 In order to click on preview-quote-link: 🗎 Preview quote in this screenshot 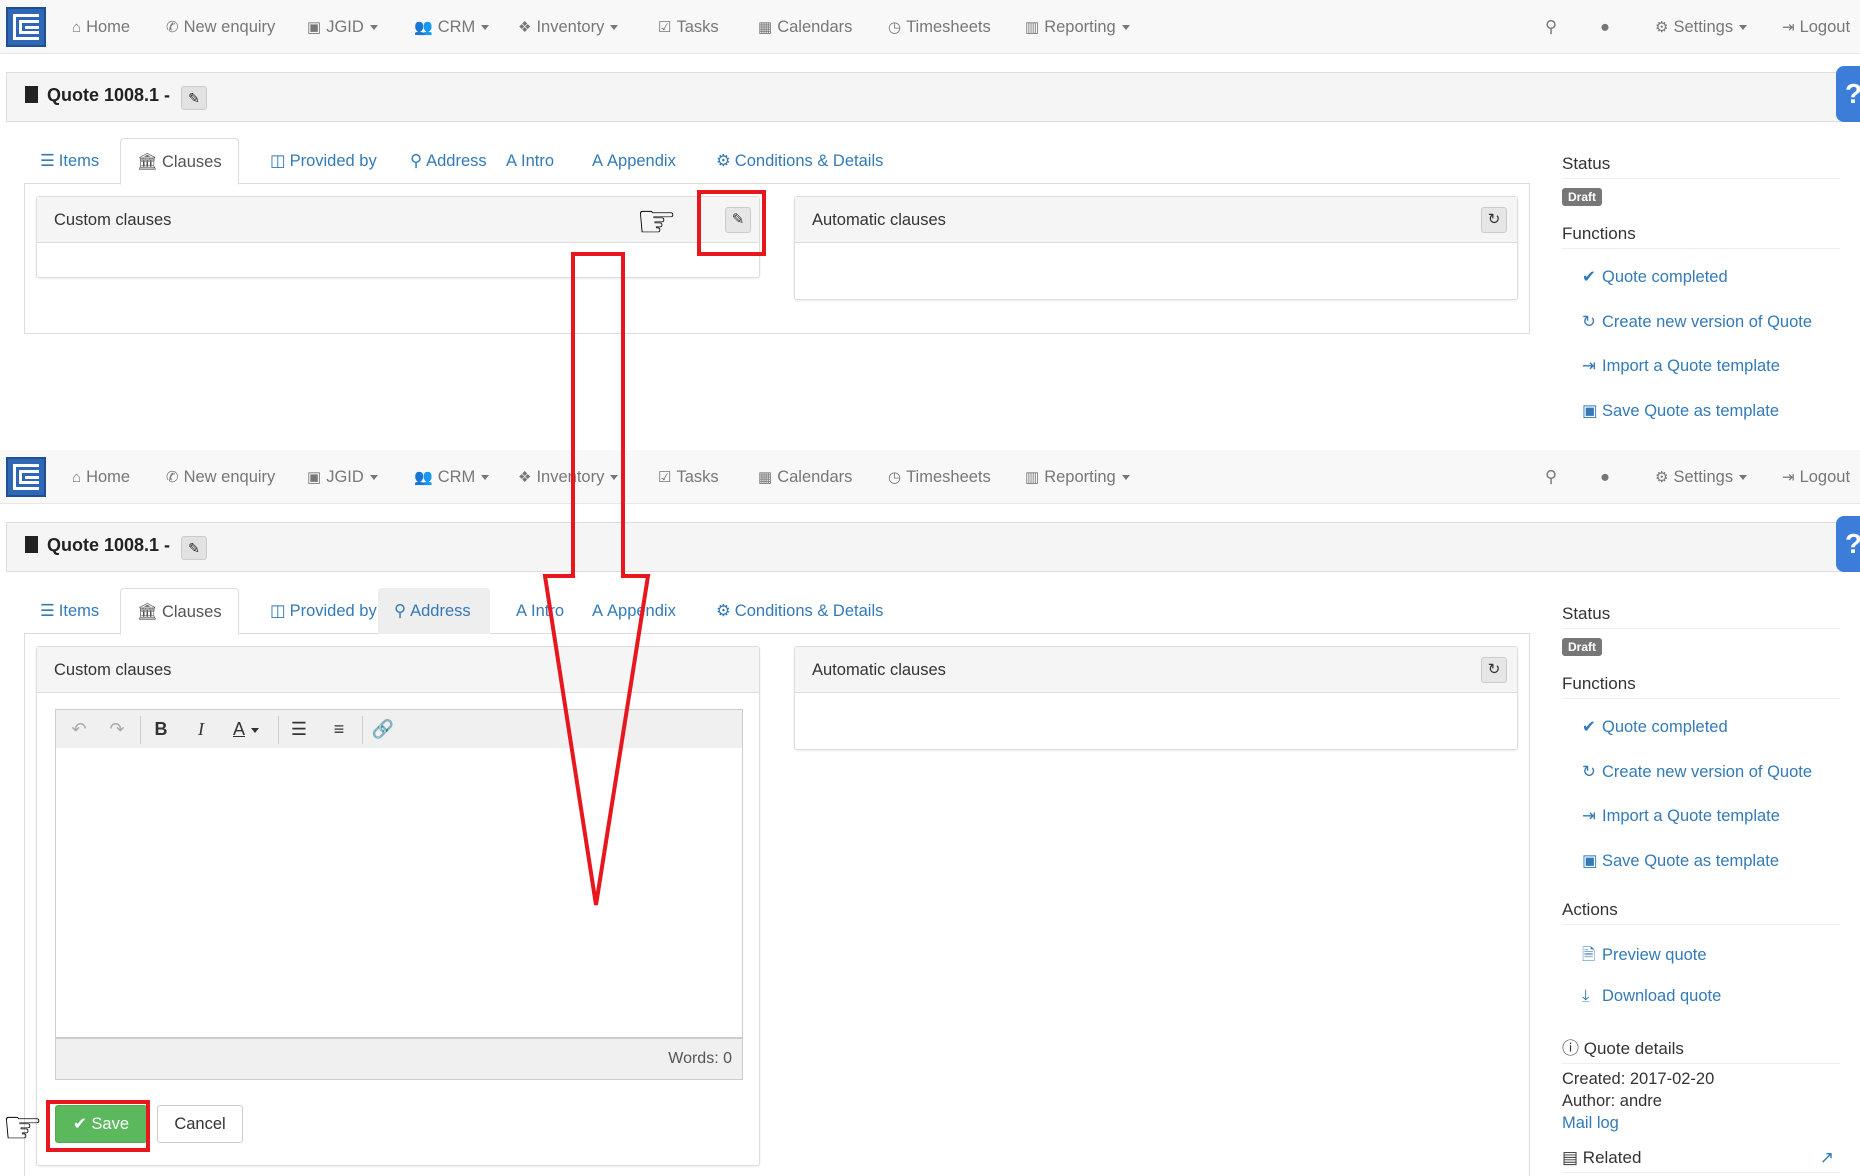, I will do `click(1644, 957)`.